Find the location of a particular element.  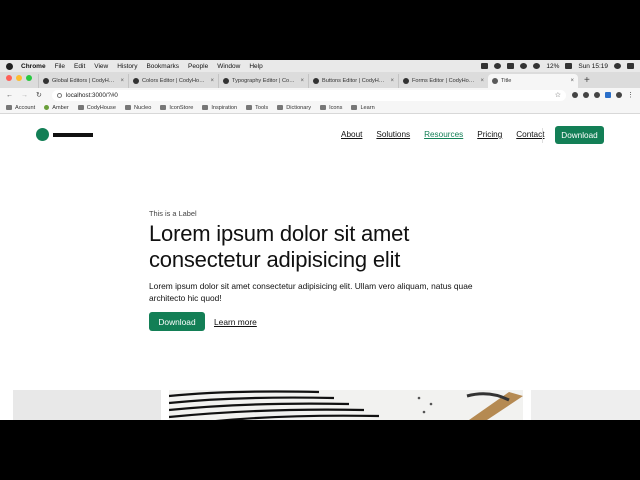

bookmark-label: CodyHouse is located at coordinates (101, 107).